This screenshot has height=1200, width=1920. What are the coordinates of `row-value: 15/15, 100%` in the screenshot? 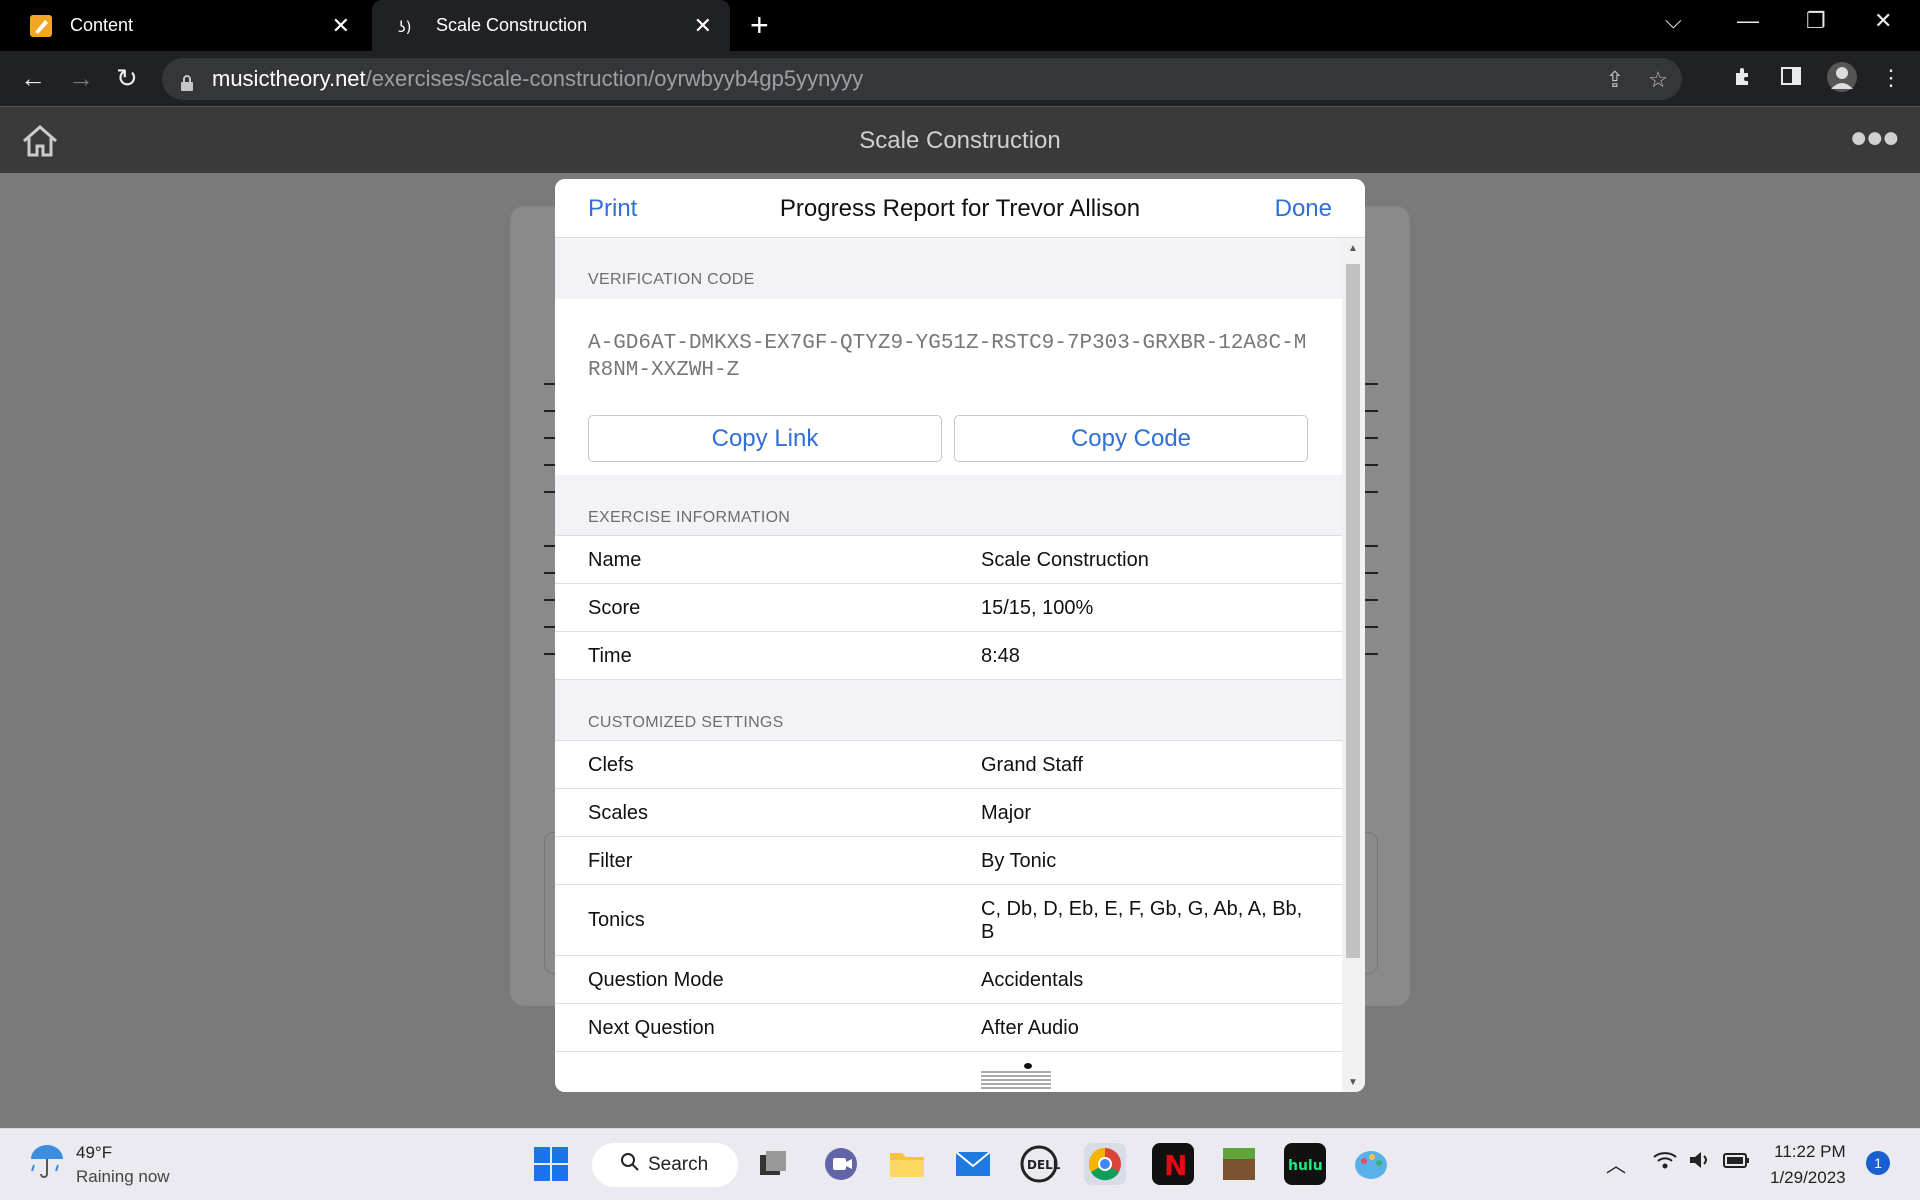 It's located at (1037, 608).